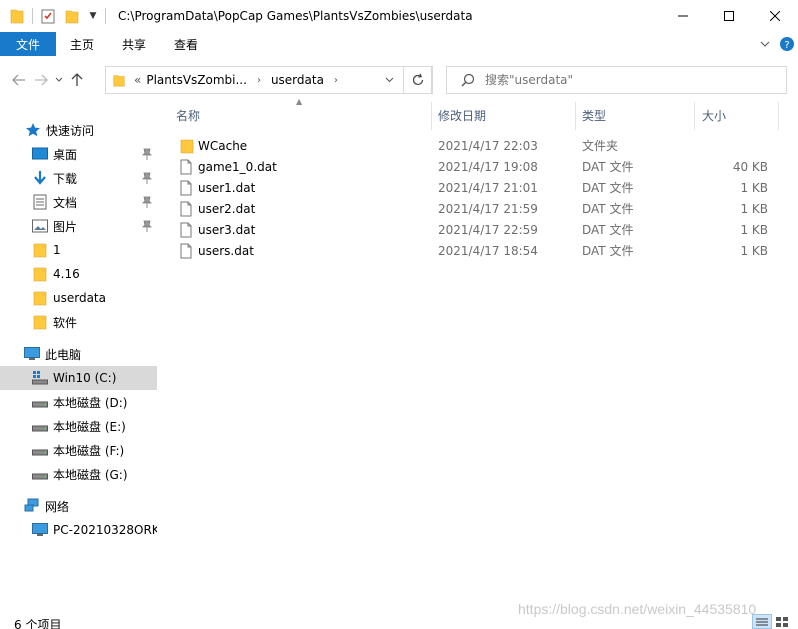 The image size is (798, 629). What do you see at coordinates (473, 208) in the screenshot?
I see `file-row: user2.dat 2021/4/17 21:59 DAT 文件 1 KB` at bounding box center [473, 208].